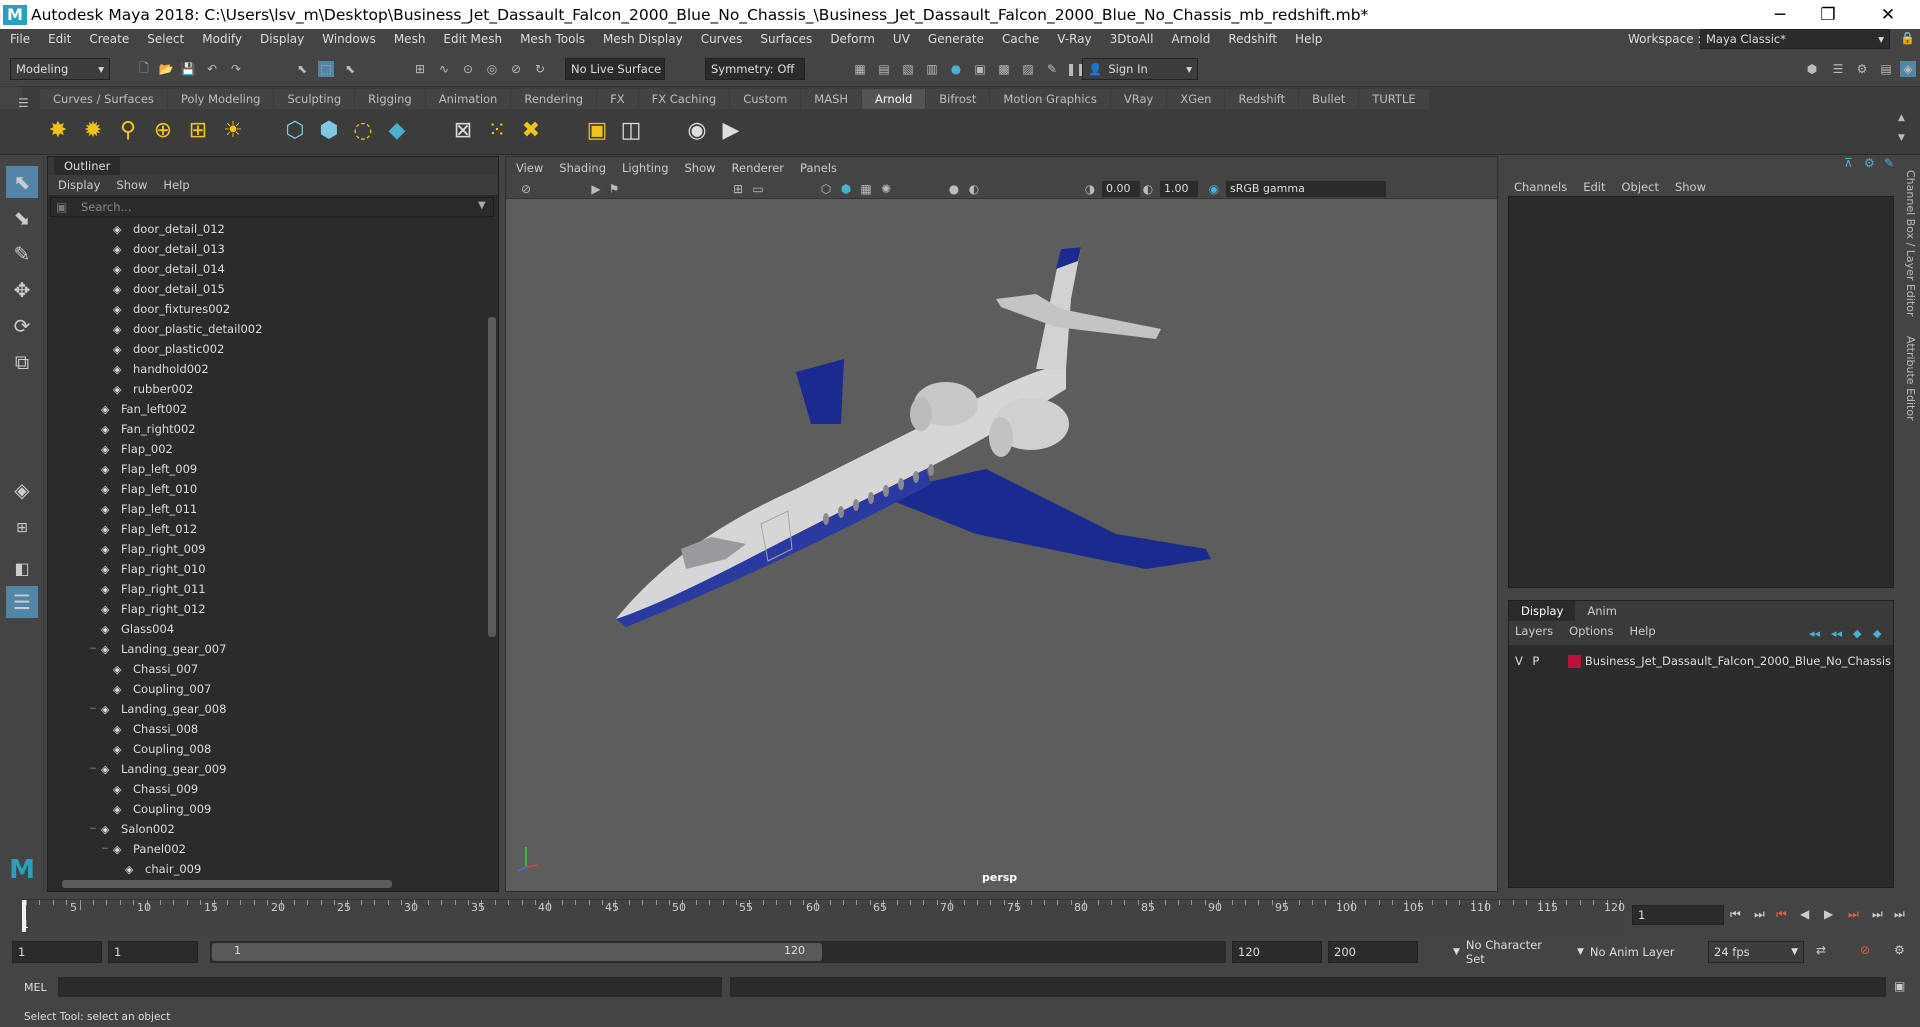 The image size is (1920, 1027). What do you see at coordinates (22, 254) in the screenshot?
I see `paint-select-icon: ✎` at bounding box center [22, 254].